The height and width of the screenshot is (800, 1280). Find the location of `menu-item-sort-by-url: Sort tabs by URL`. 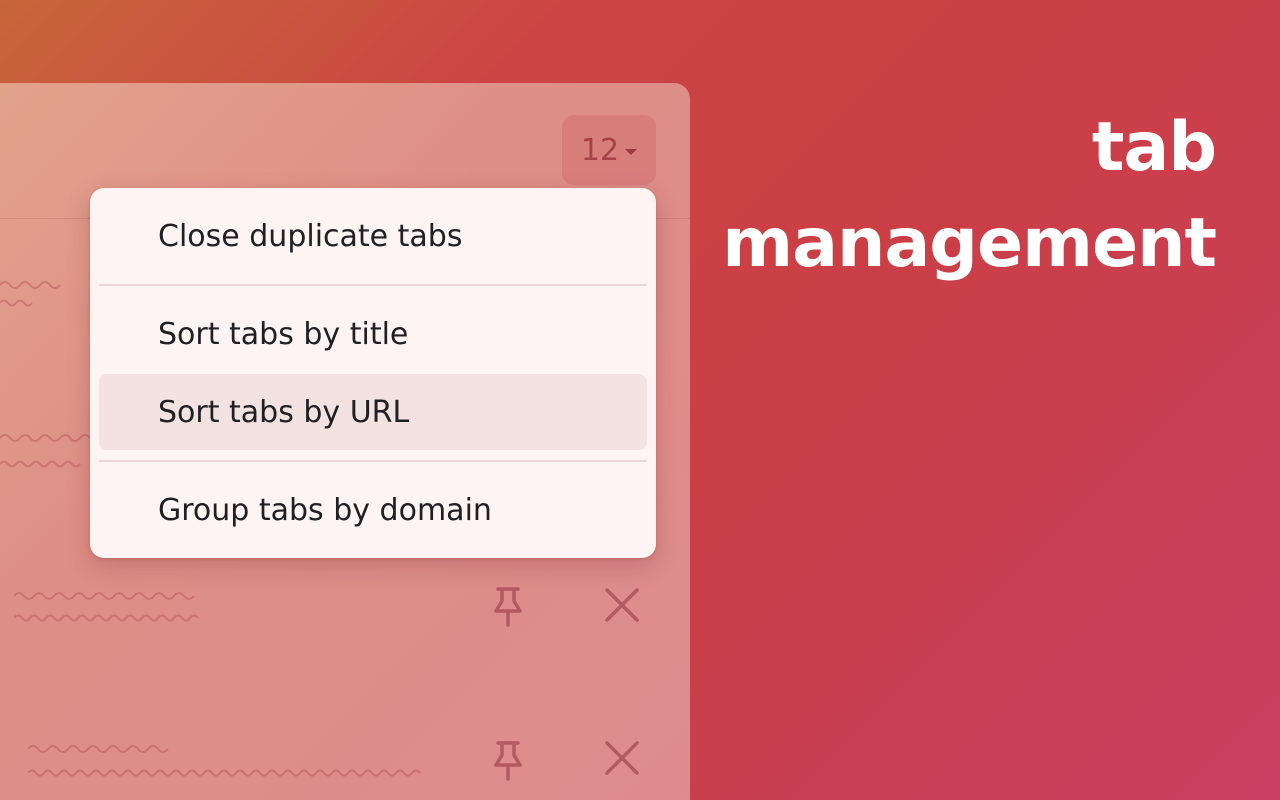

menu-item-sort-by-url: Sort tabs by URL is located at coordinates (373, 412).